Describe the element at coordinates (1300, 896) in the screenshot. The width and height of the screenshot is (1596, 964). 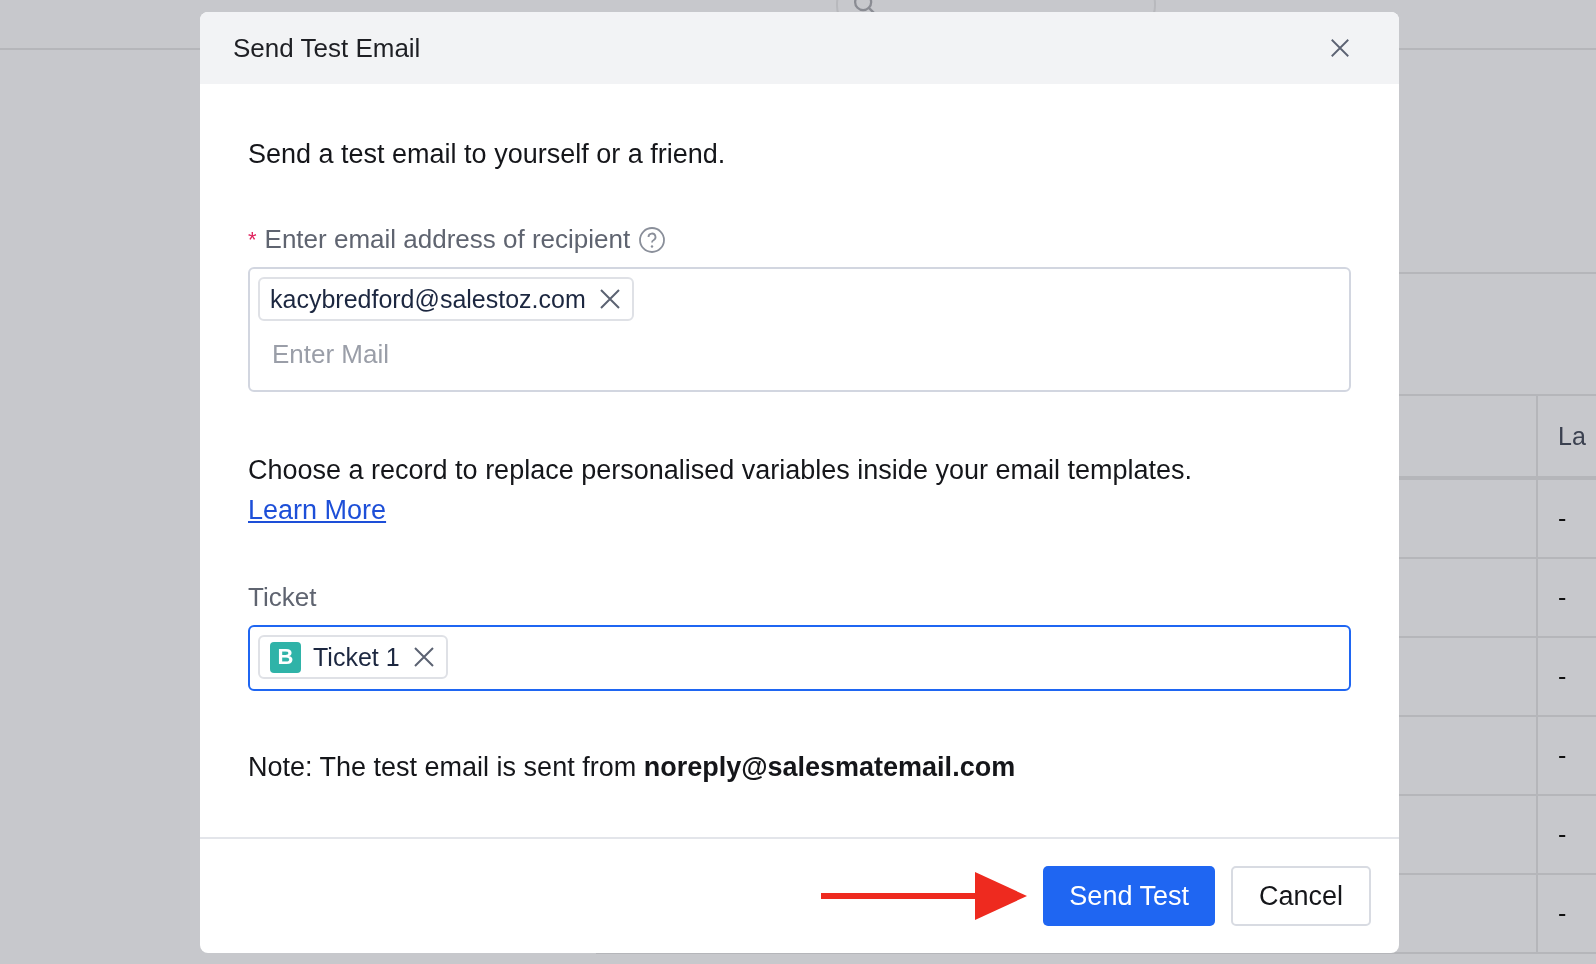
I see `cancel-button: Cancel` at that location.